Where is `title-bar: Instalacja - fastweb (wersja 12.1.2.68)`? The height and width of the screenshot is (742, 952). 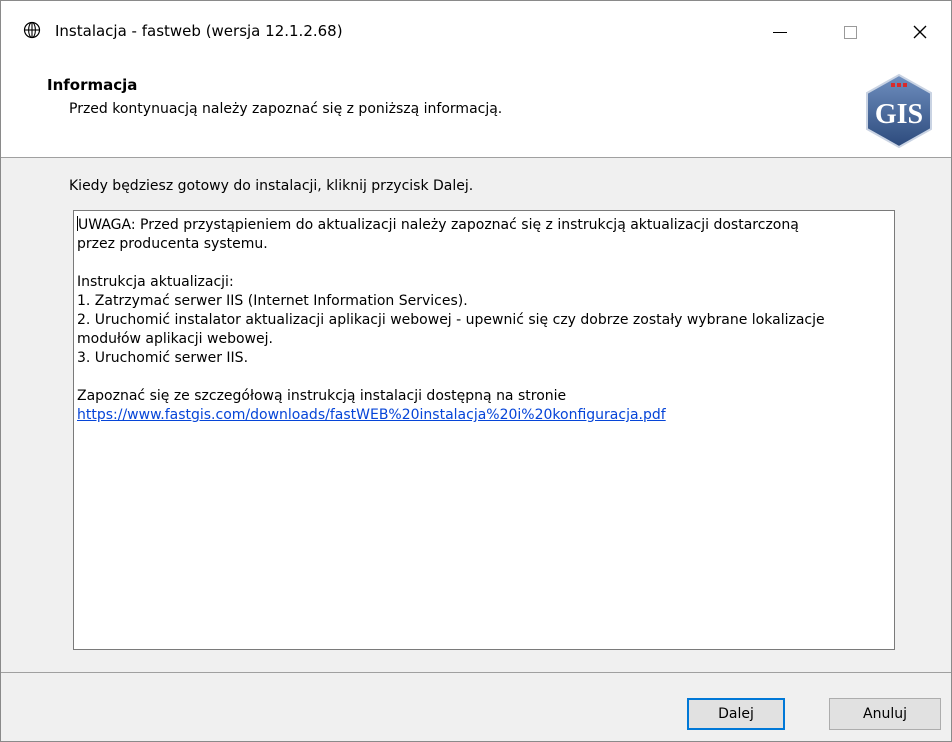 title-bar: Instalacja - fastweb (wersja 12.1.2.68) is located at coordinates (476, 33).